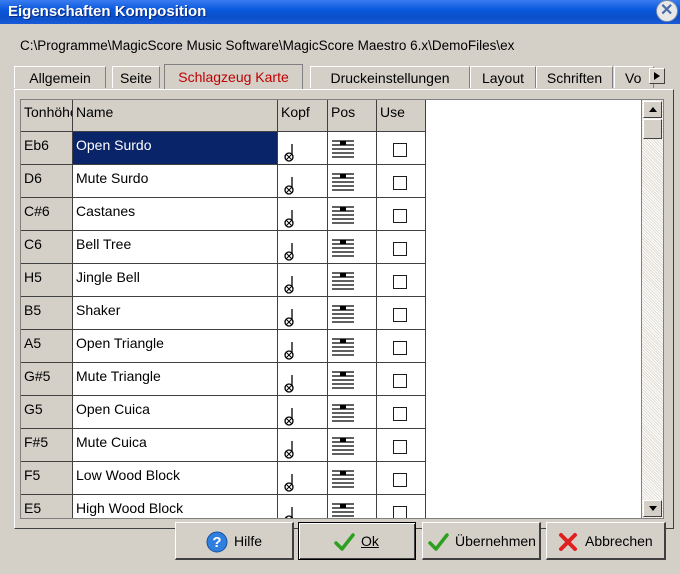  What do you see at coordinates (47, 280) in the screenshot?
I see `row-key: H5` at bounding box center [47, 280].